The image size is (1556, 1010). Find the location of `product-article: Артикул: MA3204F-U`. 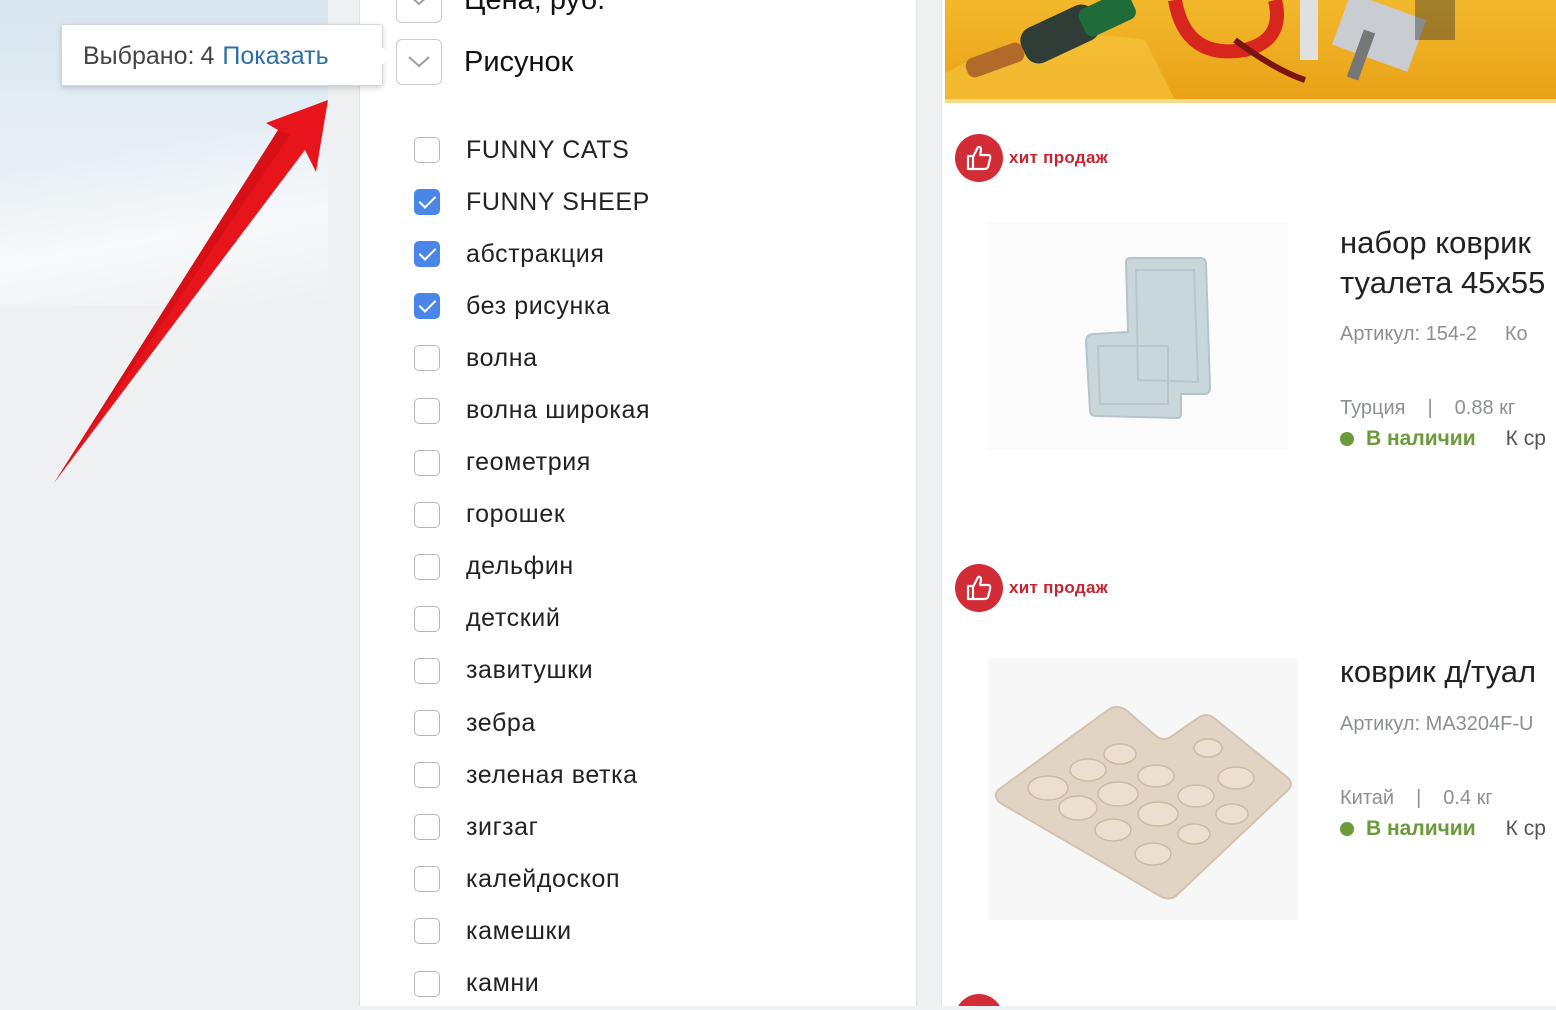

product-article: Артикул: MA3204F-U is located at coordinates (1437, 724).